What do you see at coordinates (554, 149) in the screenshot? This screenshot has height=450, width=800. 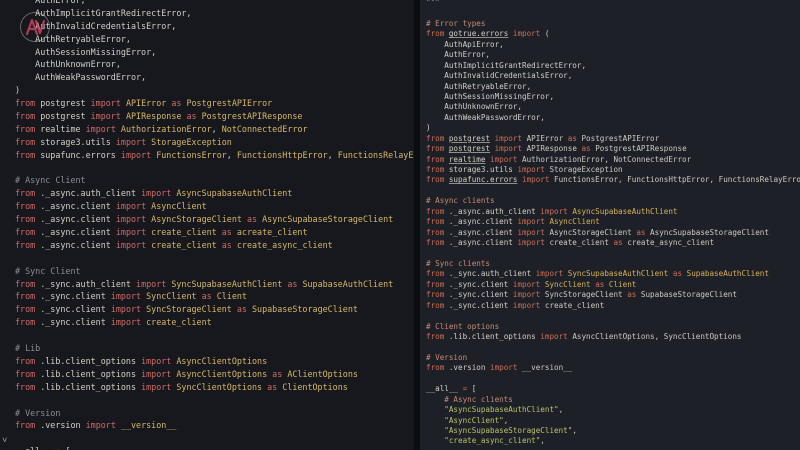 I see `code-token: APIResponse` at bounding box center [554, 149].